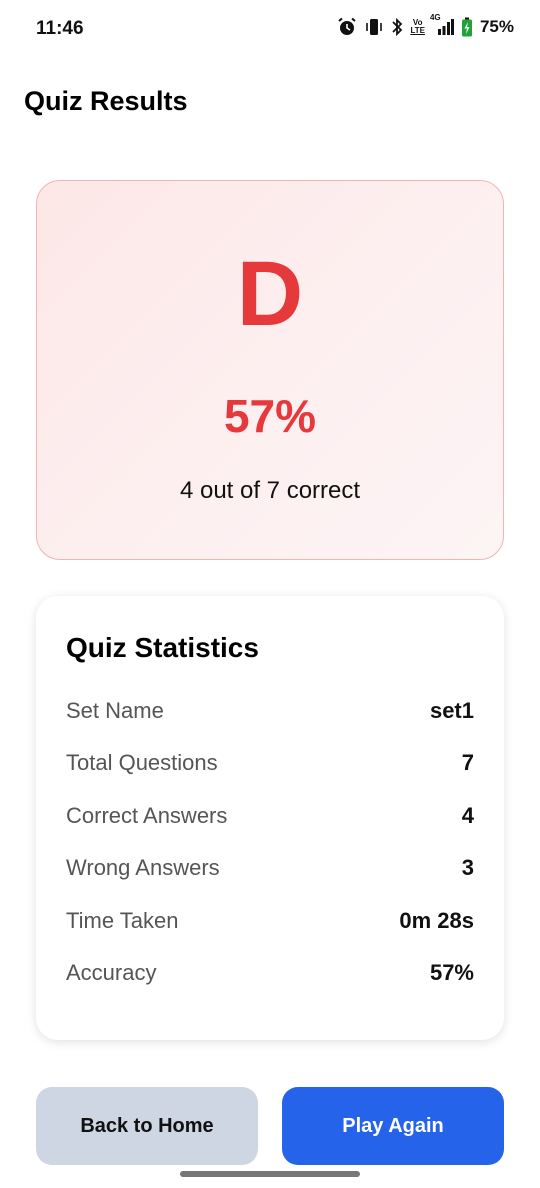 This screenshot has width=540, height=1188. What do you see at coordinates (147, 815) in the screenshot?
I see `stat-label: Correct Answers` at bounding box center [147, 815].